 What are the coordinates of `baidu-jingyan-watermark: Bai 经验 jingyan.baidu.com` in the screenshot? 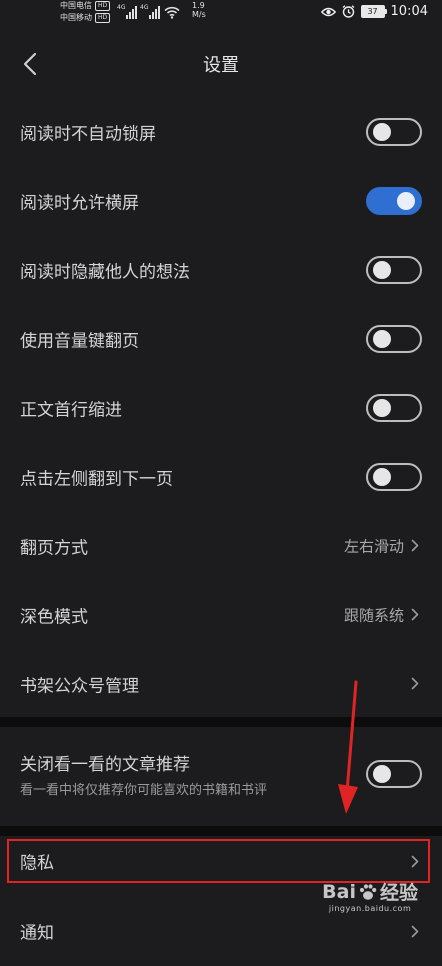 It's located at (370, 896).